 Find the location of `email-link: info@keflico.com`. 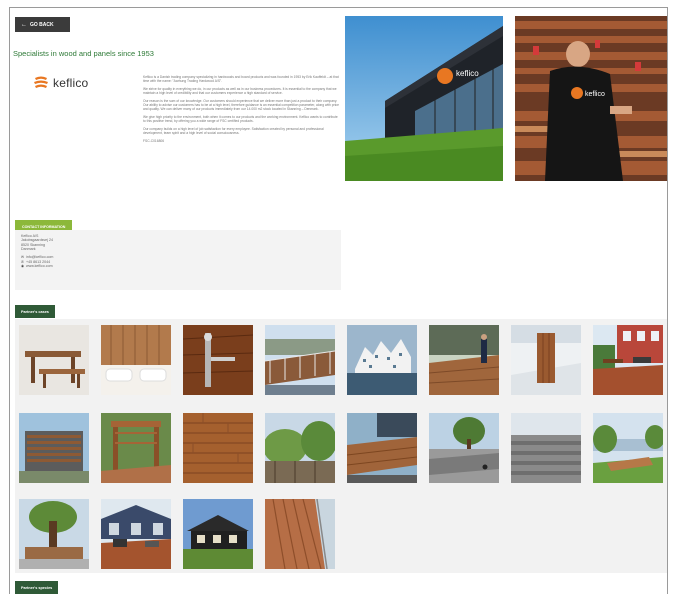

email-link: info@keflico.com is located at coordinates (39, 257).